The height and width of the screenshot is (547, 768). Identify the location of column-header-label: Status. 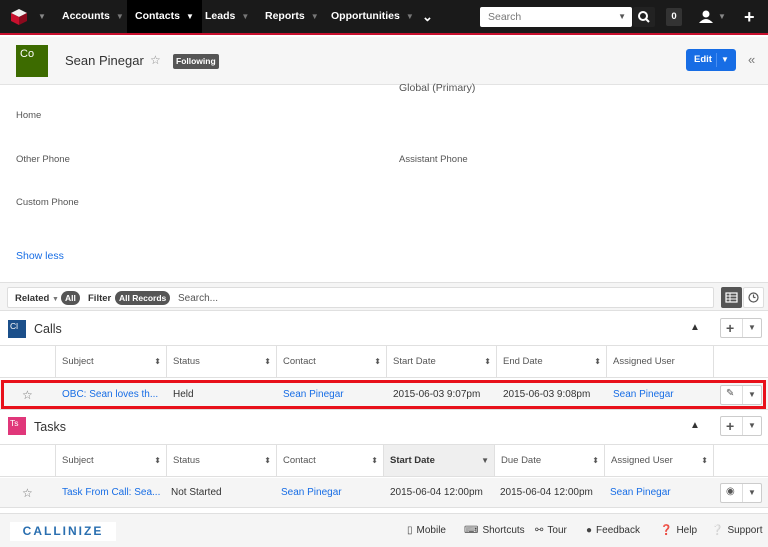
(186, 460).